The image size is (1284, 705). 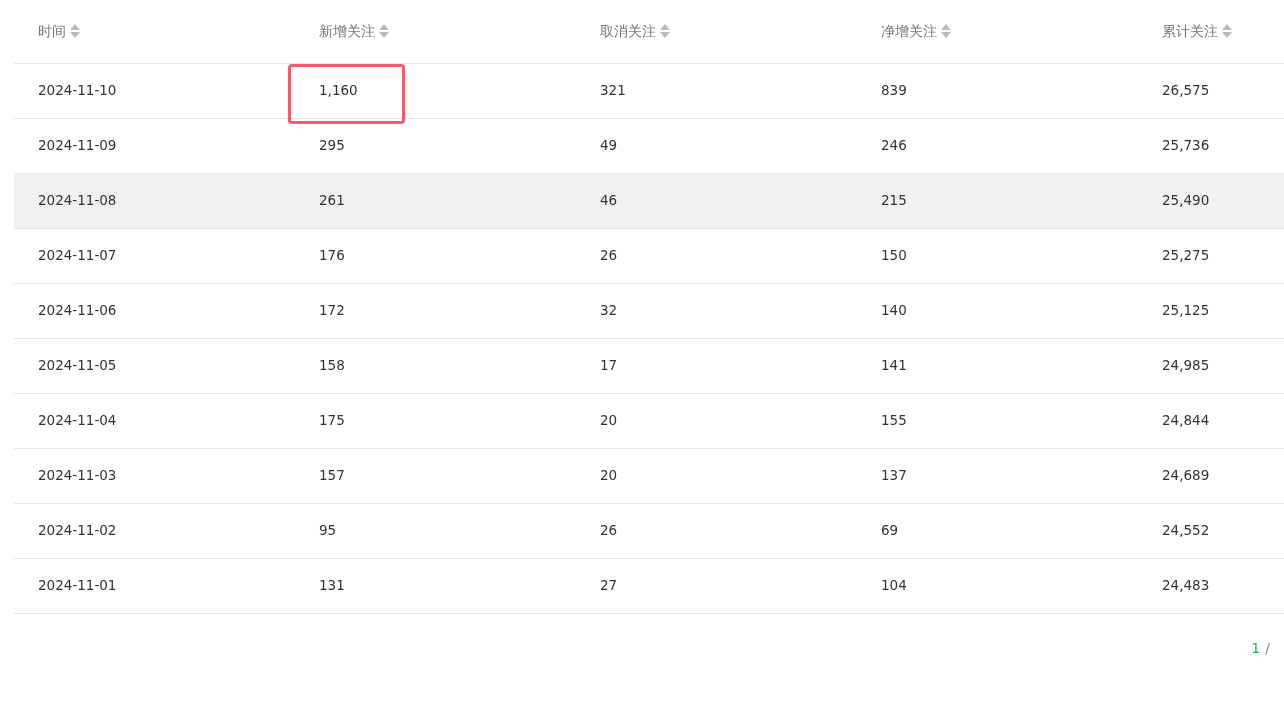 I want to click on table-cell: 176, so click(x=332, y=255).